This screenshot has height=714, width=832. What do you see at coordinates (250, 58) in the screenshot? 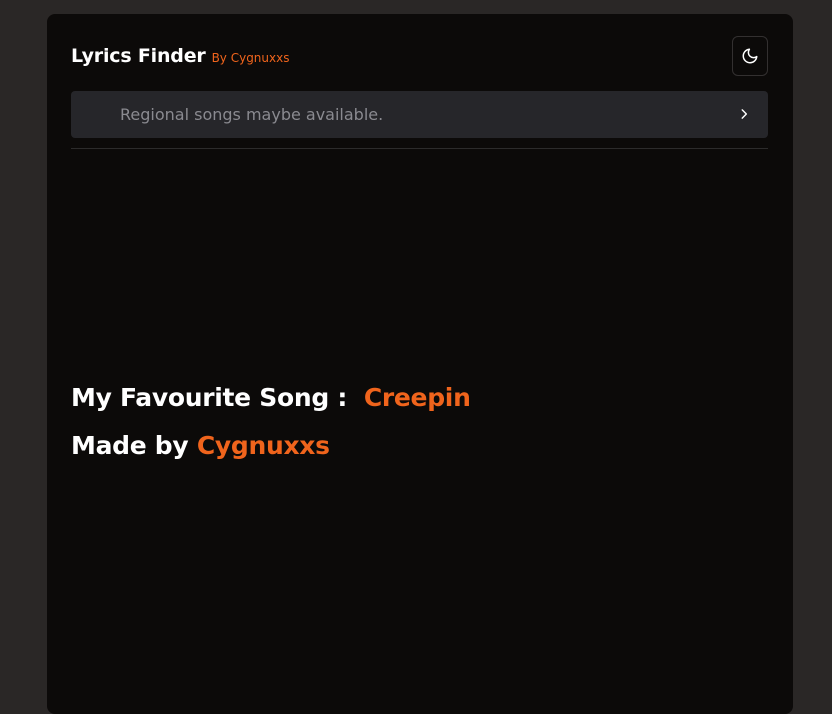
I see `app-byline: By Cygnuxxs` at bounding box center [250, 58].